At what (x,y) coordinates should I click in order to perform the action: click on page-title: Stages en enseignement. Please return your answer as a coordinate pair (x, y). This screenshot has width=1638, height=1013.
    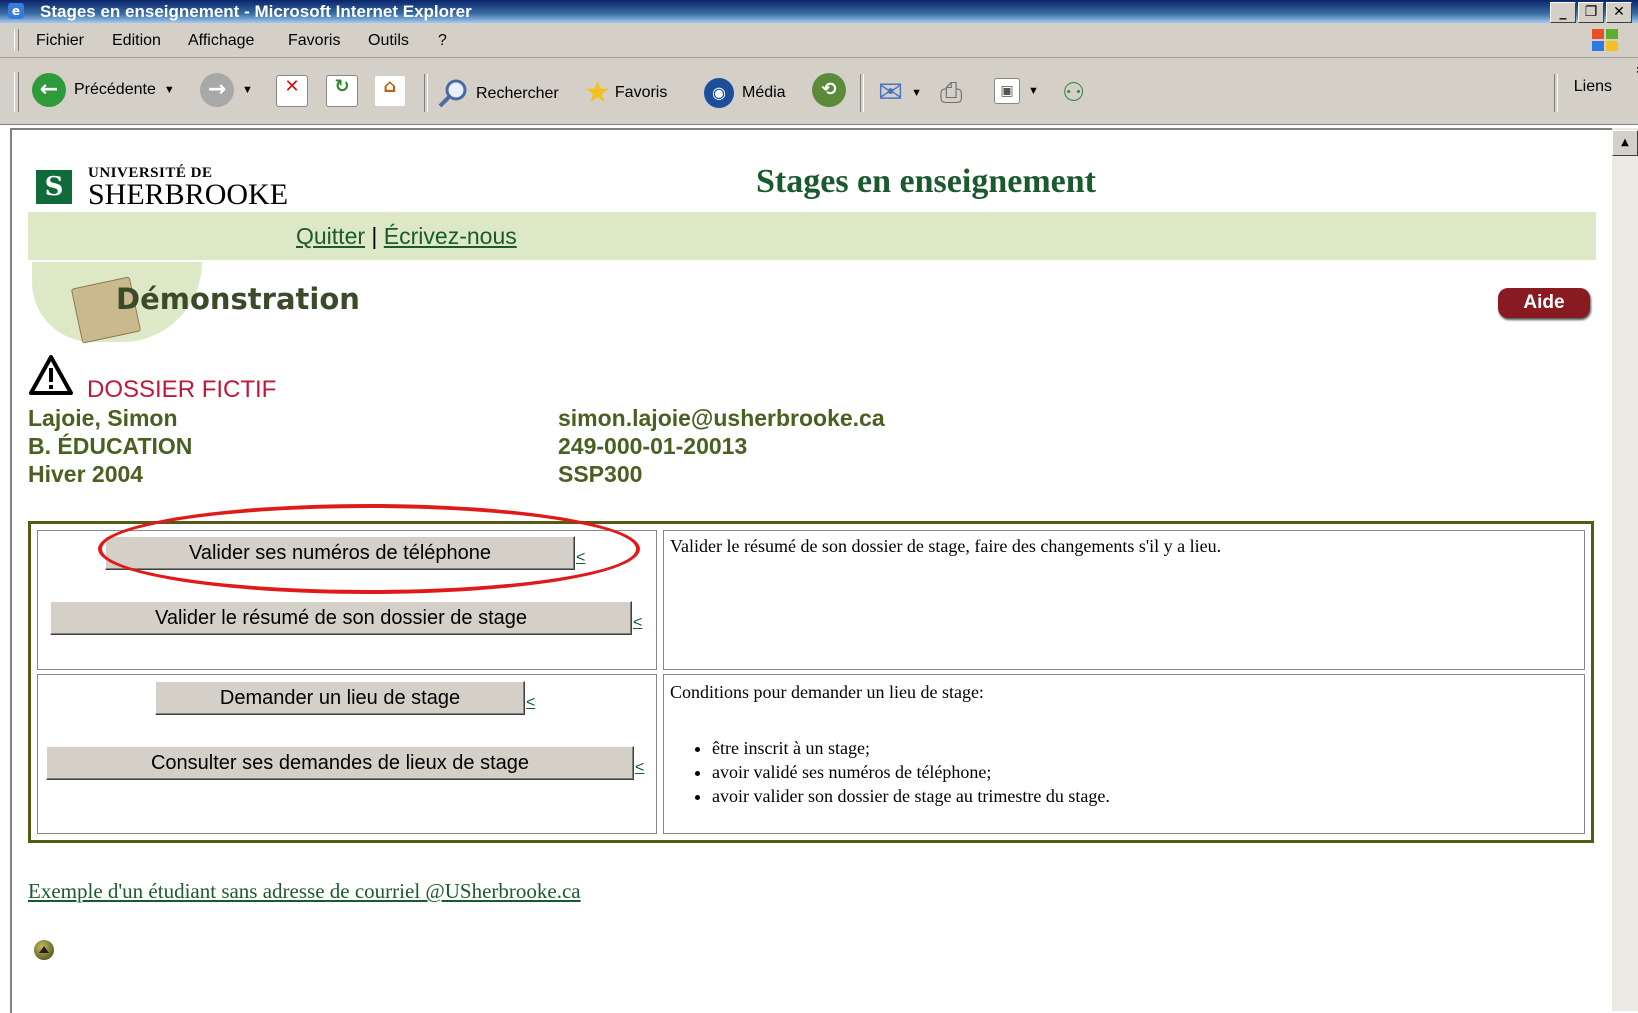
    Looking at the image, I should click on (926, 181).